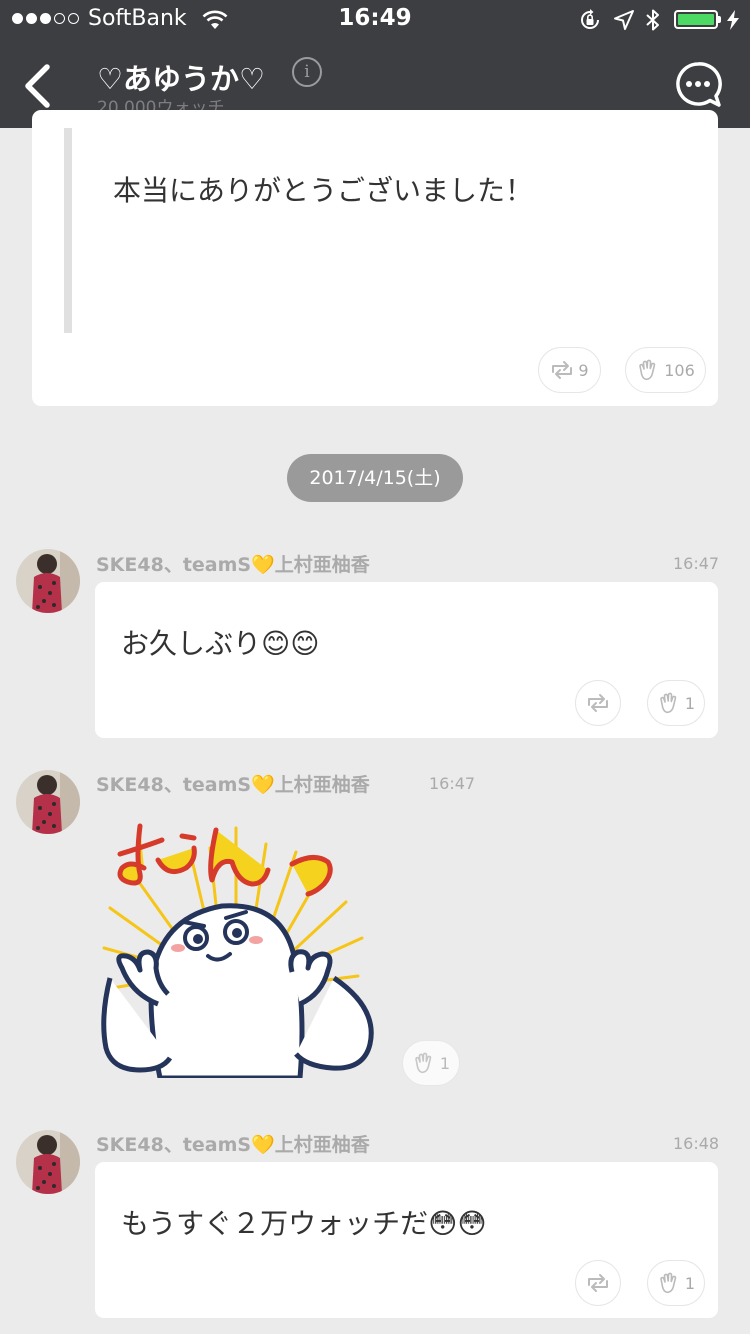 Image resolution: width=750 pixels, height=1334 pixels. I want to click on clap-button: 106, so click(665, 370).